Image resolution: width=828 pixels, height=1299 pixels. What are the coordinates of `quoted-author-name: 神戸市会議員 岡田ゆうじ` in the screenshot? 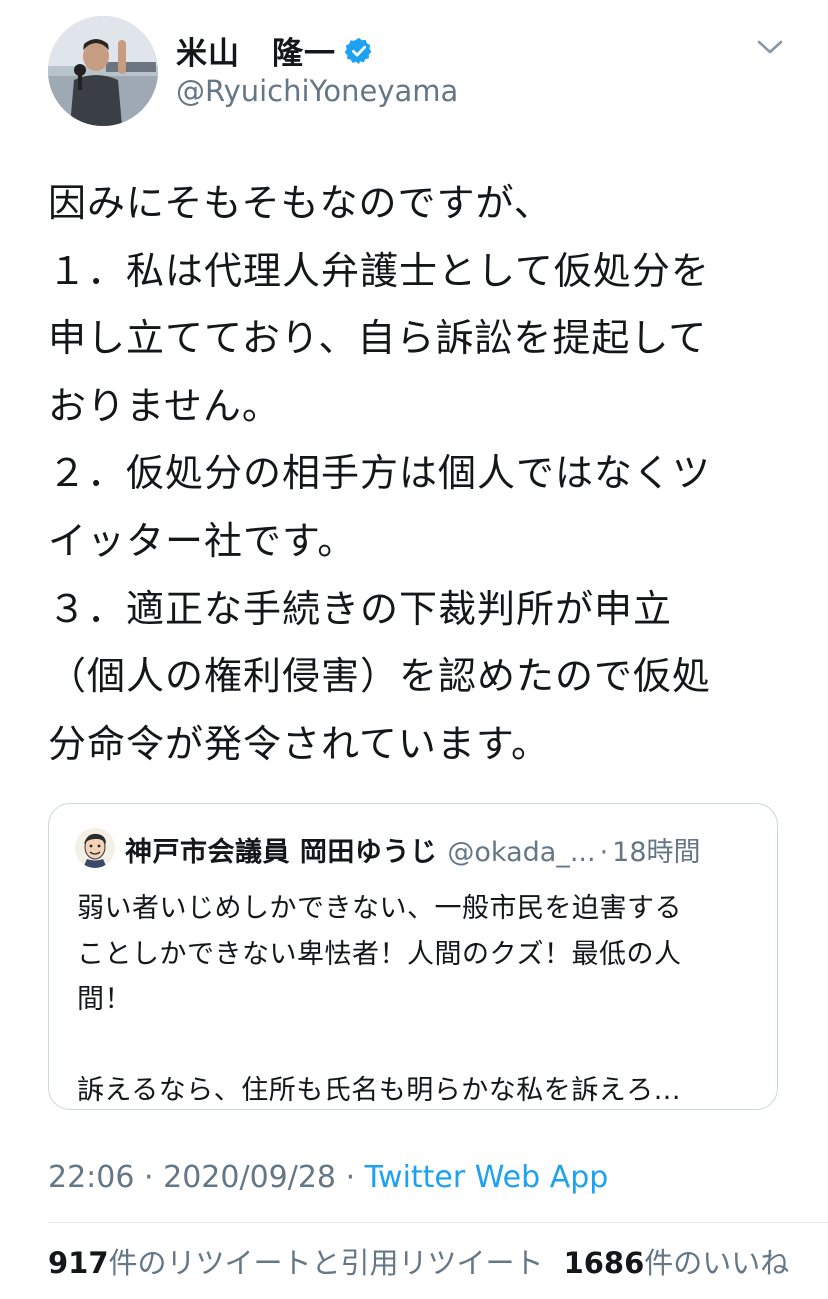 It's located at (281, 849).